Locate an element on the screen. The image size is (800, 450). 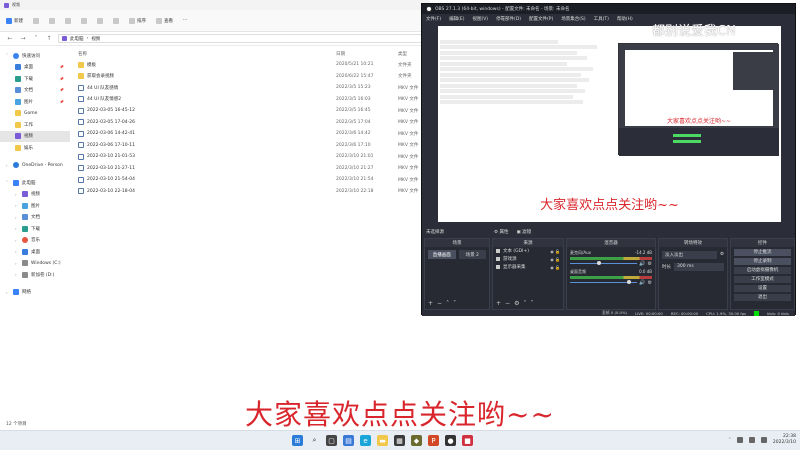
nav-item: 工作 is located at coordinates (35, 125).